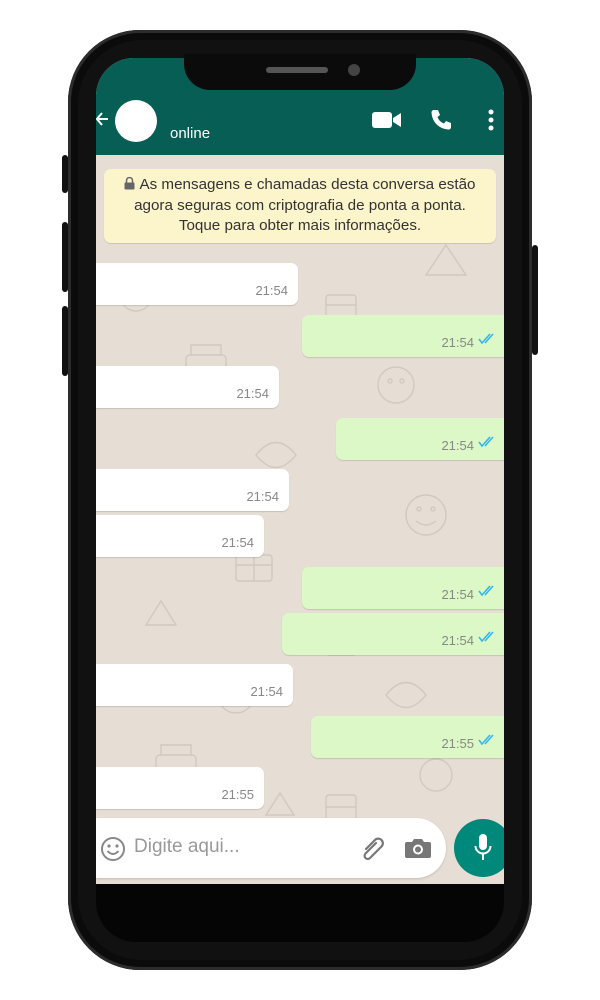 The width and height of the screenshot is (600, 1000). What do you see at coordinates (483, 850) in the screenshot?
I see `mic-icon` at bounding box center [483, 850].